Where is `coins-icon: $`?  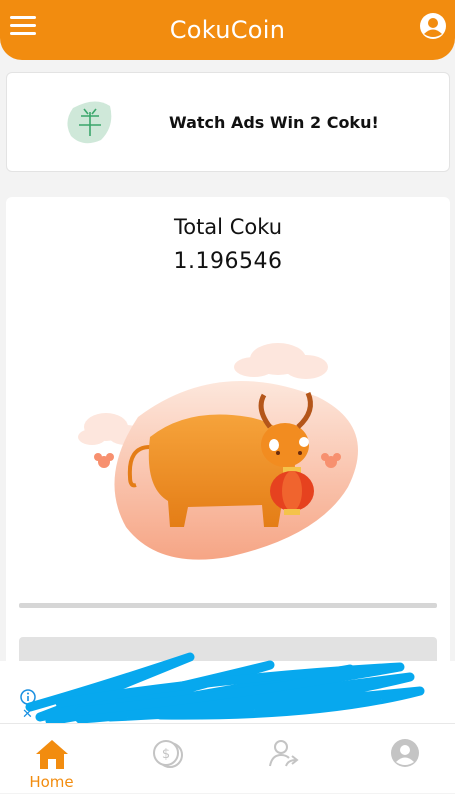 coins-icon: $ is located at coordinates (168, 754).